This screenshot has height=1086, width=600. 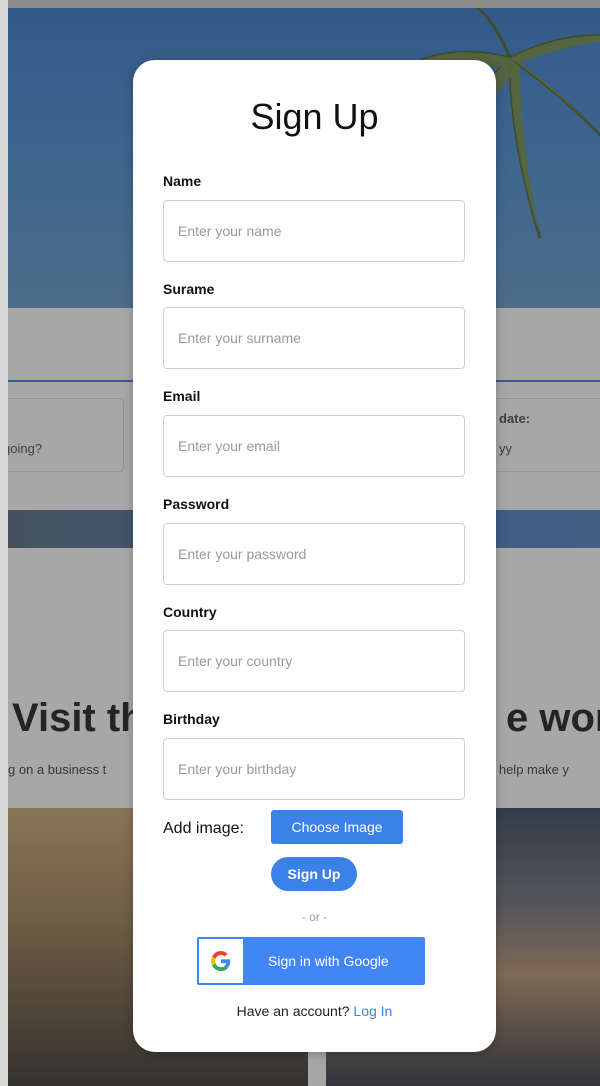 I want to click on google-signin-button: Sign in with Google, so click(x=311, y=961).